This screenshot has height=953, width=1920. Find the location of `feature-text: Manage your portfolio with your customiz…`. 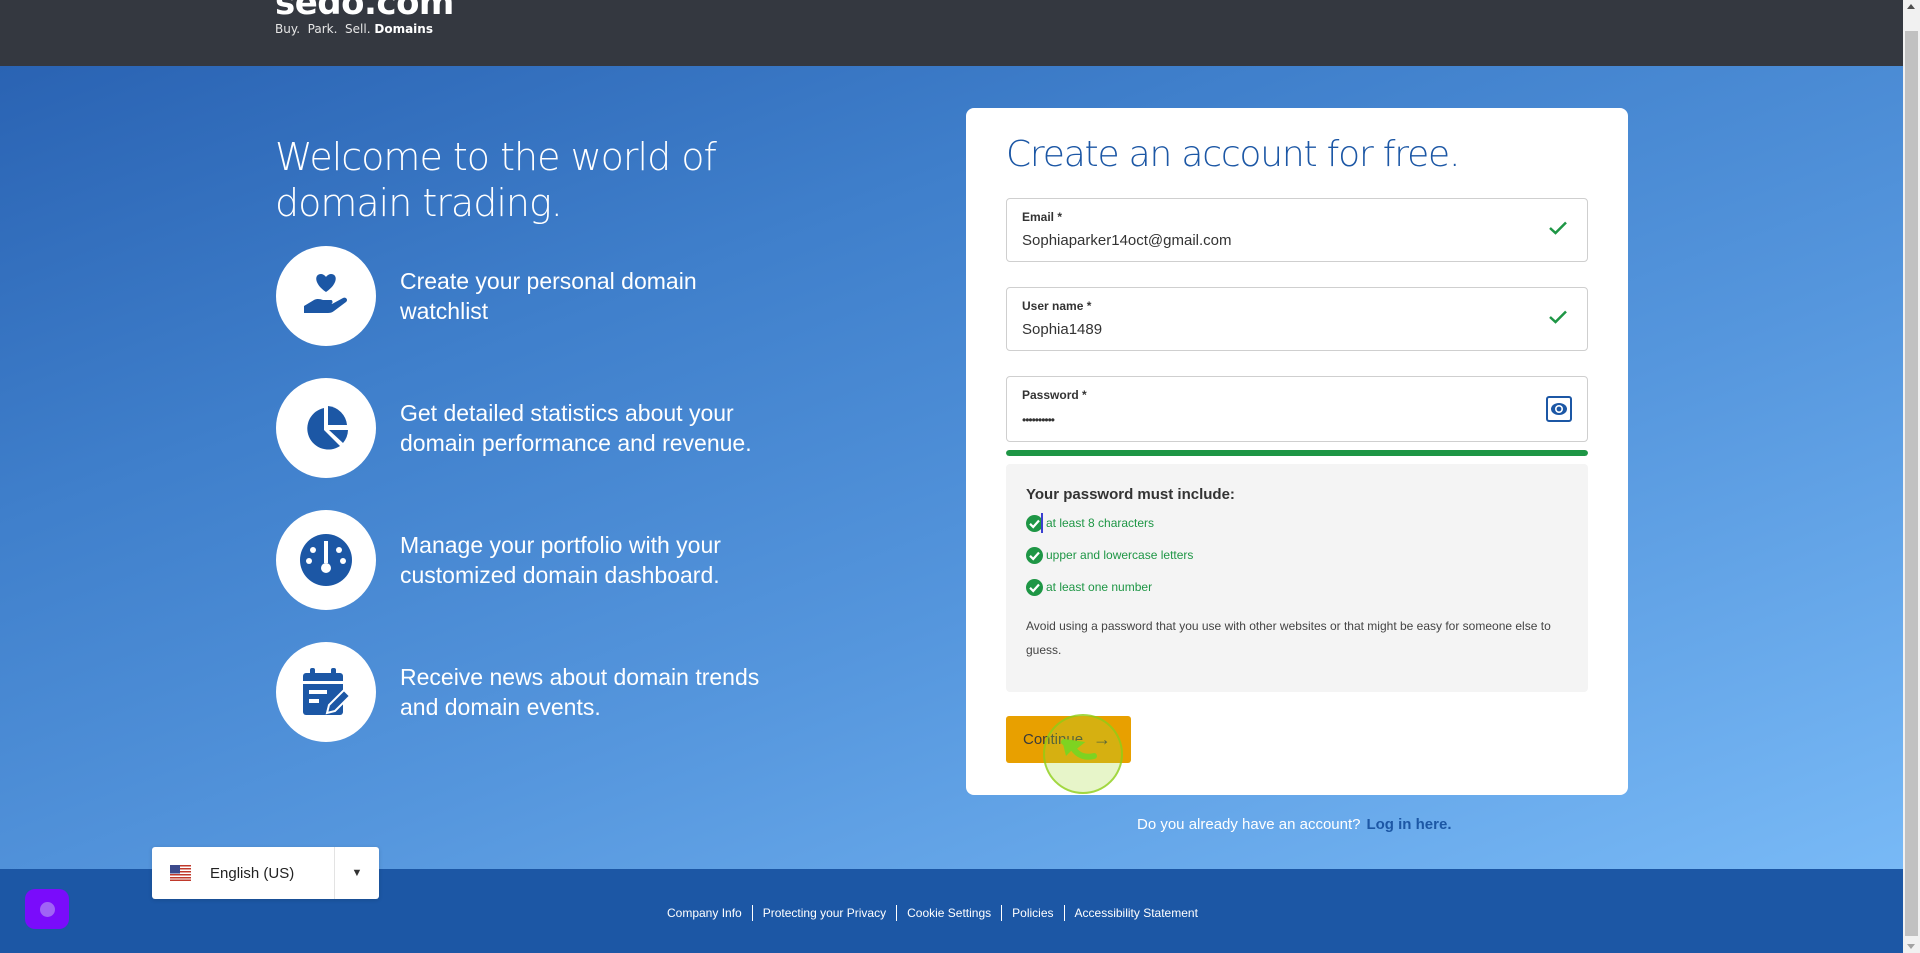

feature-text: Manage your portfolio with your customiz… is located at coordinates (560, 560).